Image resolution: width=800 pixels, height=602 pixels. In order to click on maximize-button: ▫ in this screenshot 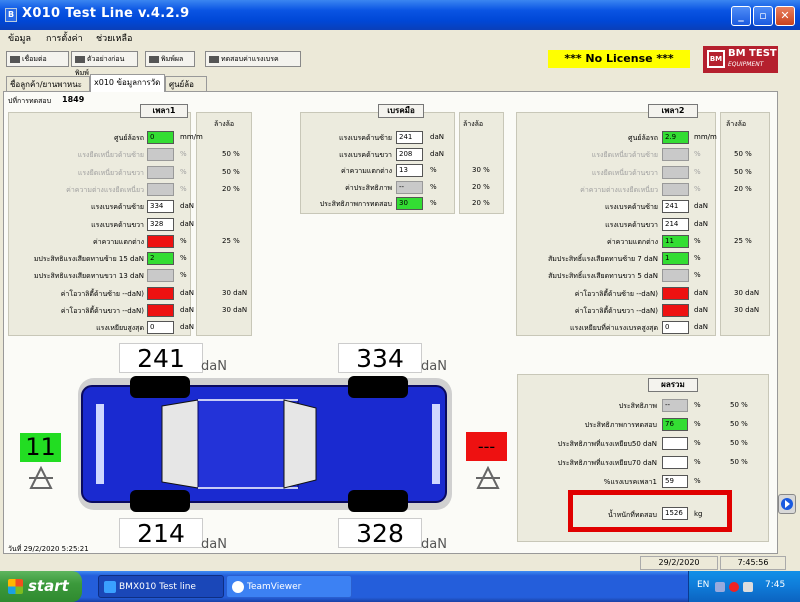, I will do `click(763, 16)`.